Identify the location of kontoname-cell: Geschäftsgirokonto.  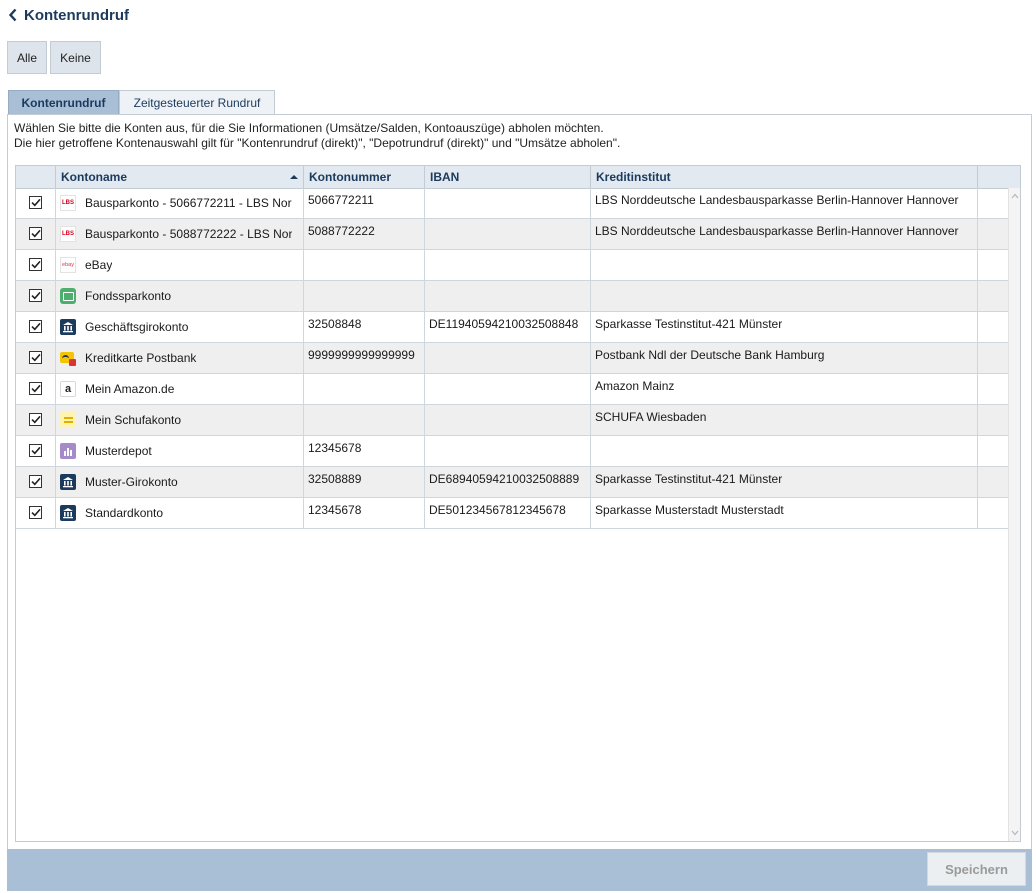
(180, 327).